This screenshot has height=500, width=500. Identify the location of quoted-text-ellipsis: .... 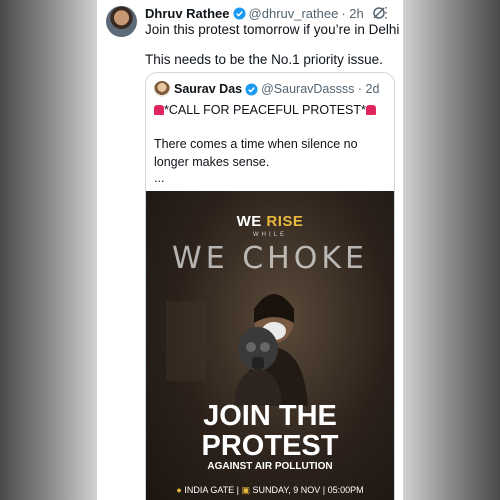
(159, 178).